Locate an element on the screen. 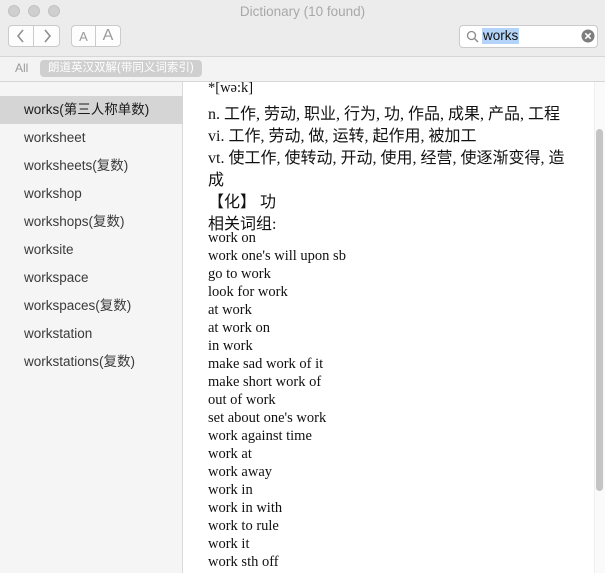 The height and width of the screenshot is (573, 605). sidebar-item-worksheets: worksheets(复数) is located at coordinates (91, 166).